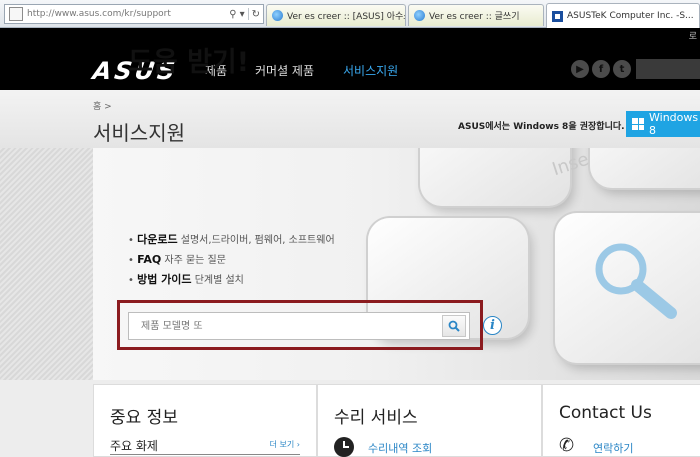 The height and width of the screenshot is (457, 700). What do you see at coordinates (344, 447) in the screenshot?
I see `clock-icon` at bounding box center [344, 447].